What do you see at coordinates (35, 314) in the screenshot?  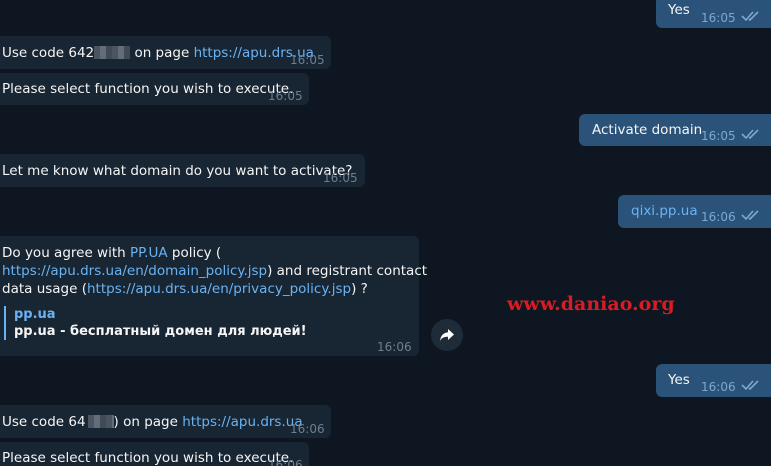 I see `link-preview-title: pp.ua` at bounding box center [35, 314].